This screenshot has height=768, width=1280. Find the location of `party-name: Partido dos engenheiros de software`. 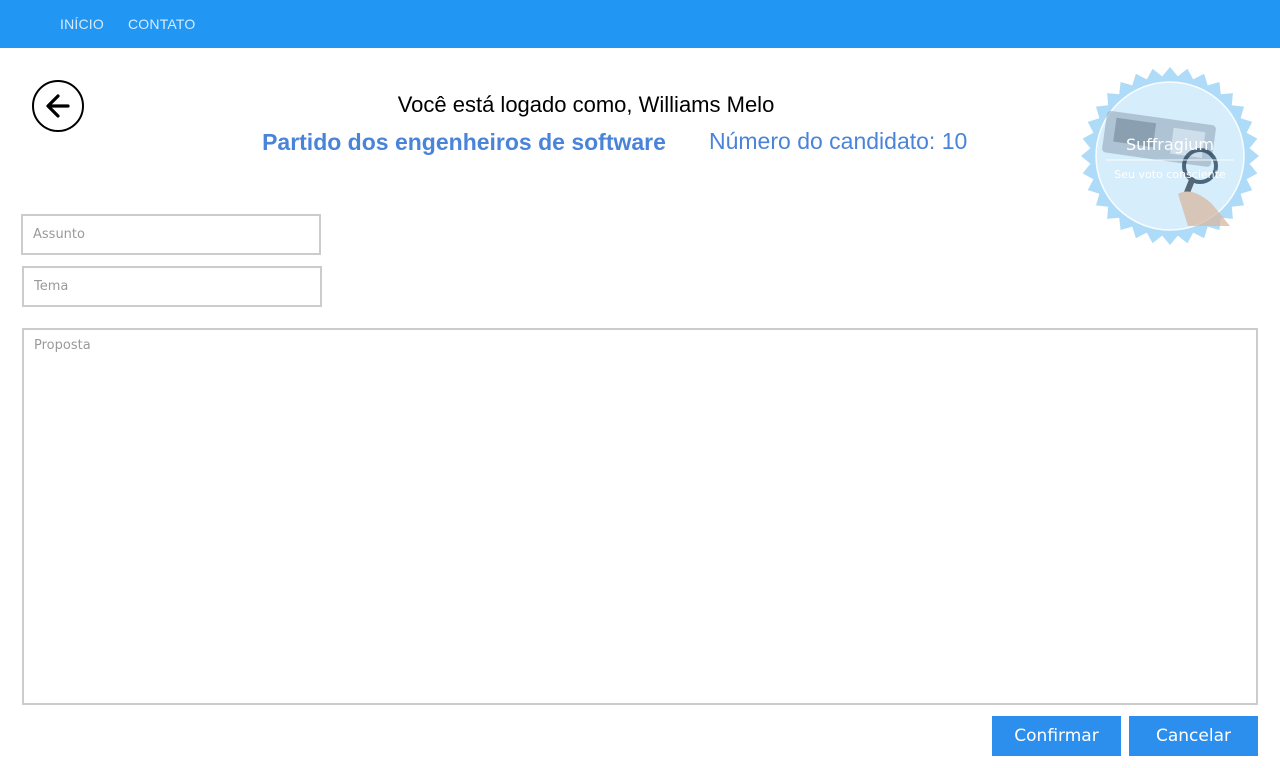

party-name: Partido dos engenheiros de software is located at coordinates (464, 142).